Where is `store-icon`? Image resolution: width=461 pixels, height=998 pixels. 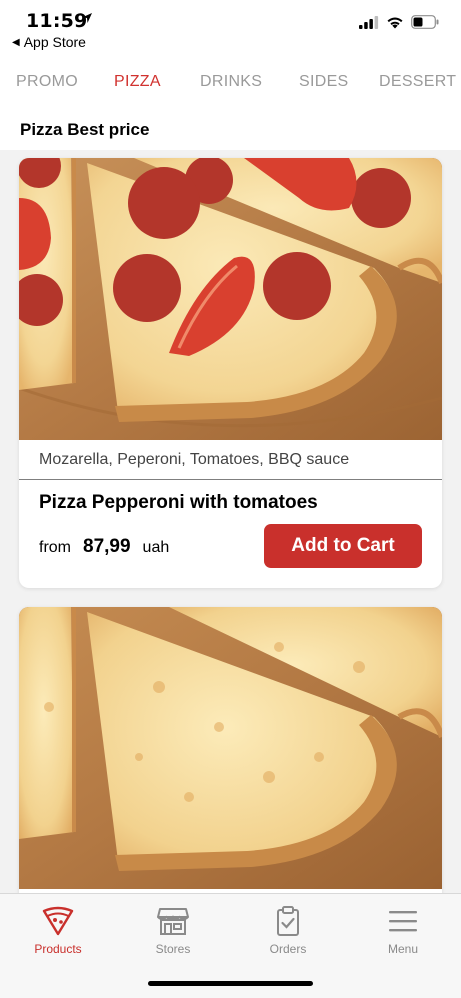
store-icon is located at coordinates (173, 921).